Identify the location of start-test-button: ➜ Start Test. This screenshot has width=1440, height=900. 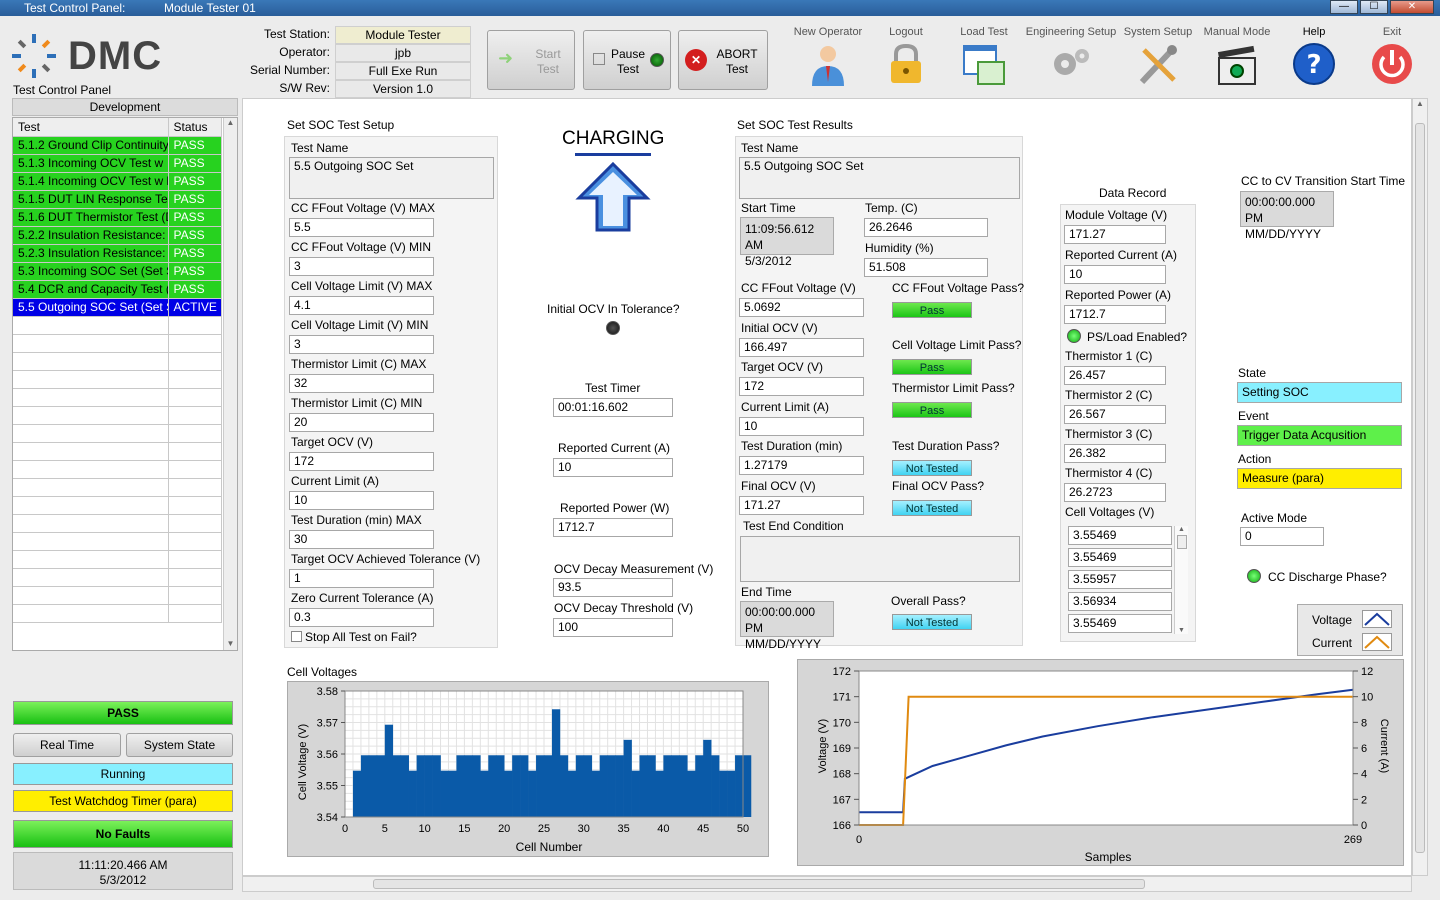
(531, 60).